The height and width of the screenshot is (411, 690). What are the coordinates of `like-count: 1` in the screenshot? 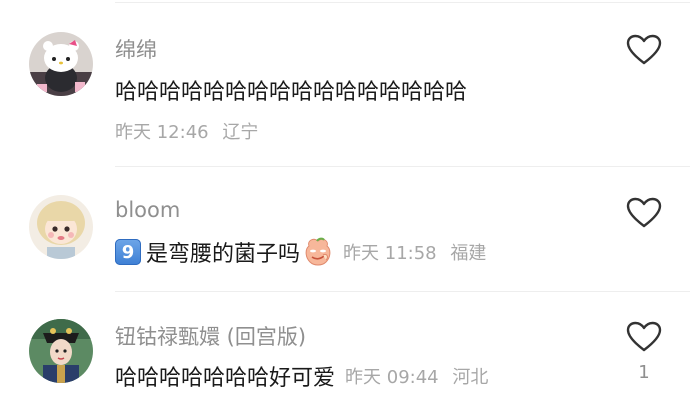 It's located at (644, 372).